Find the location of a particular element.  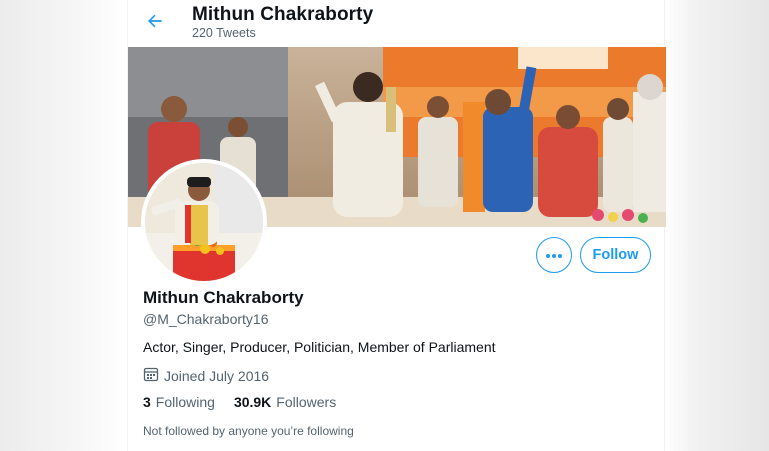

following-link: 3 Following is located at coordinates (179, 402).